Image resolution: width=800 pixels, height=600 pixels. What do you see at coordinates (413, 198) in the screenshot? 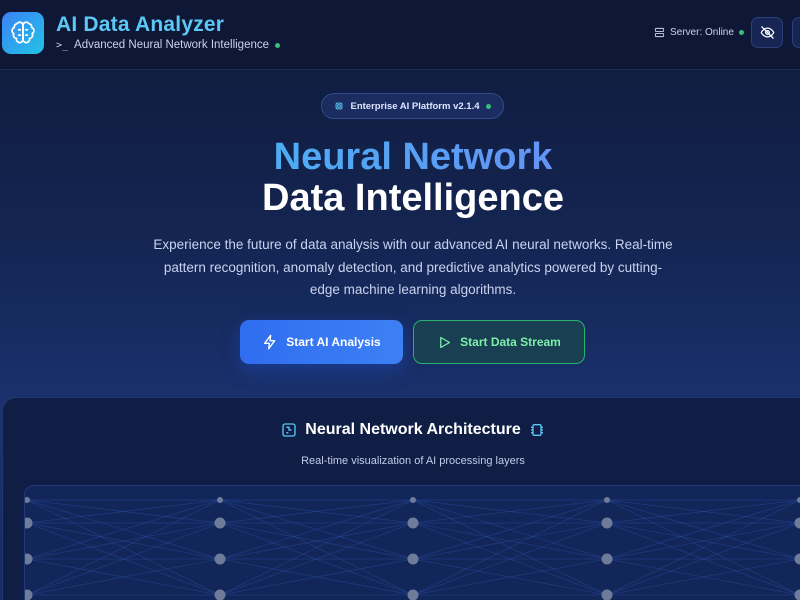
I see `hero-title-line2: Data Intelligence` at bounding box center [413, 198].